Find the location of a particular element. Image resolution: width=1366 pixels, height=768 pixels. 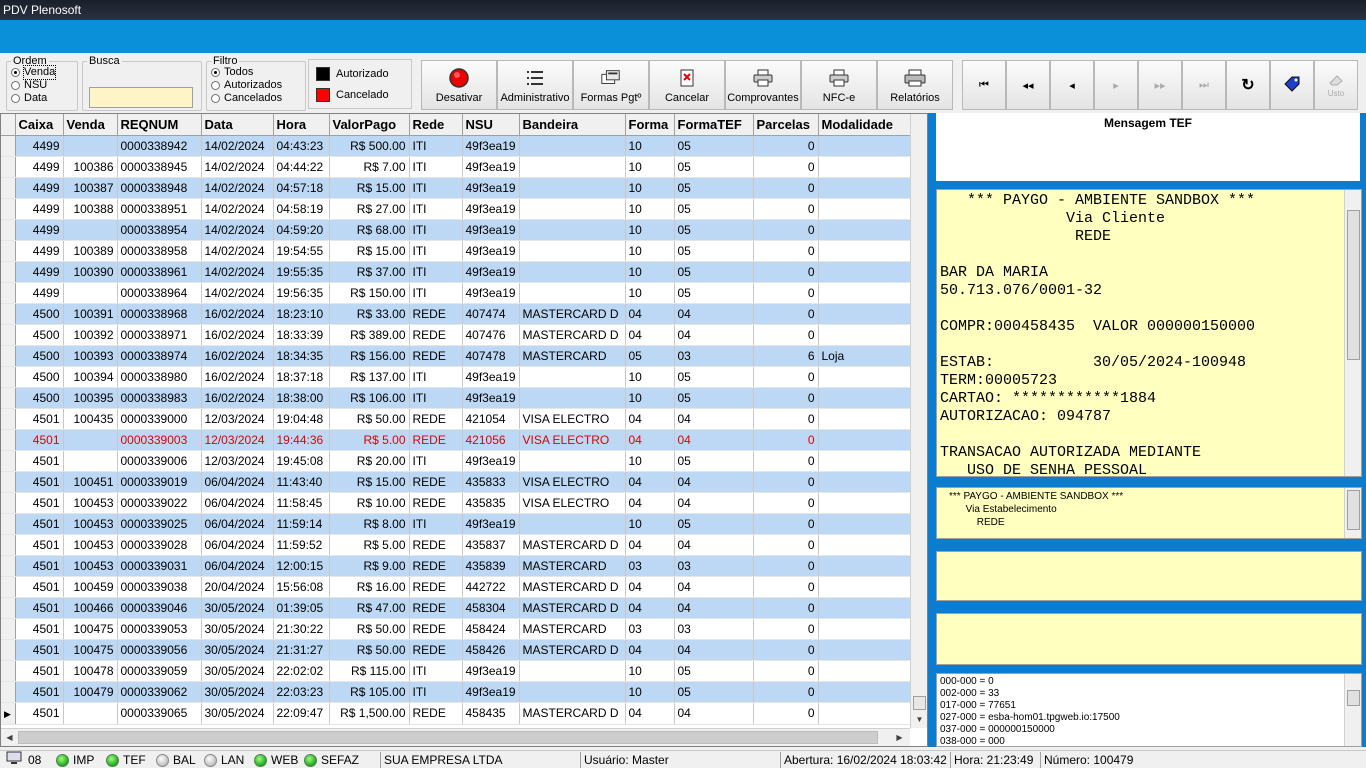

column-header: Bandeira is located at coordinates (572, 125).